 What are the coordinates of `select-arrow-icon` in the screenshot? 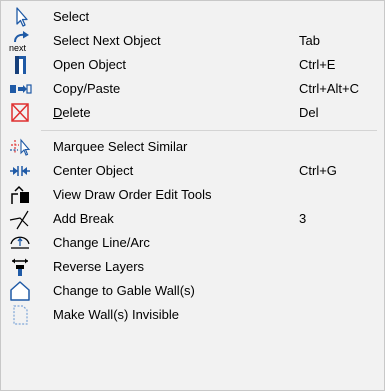 It's located at (20, 17).